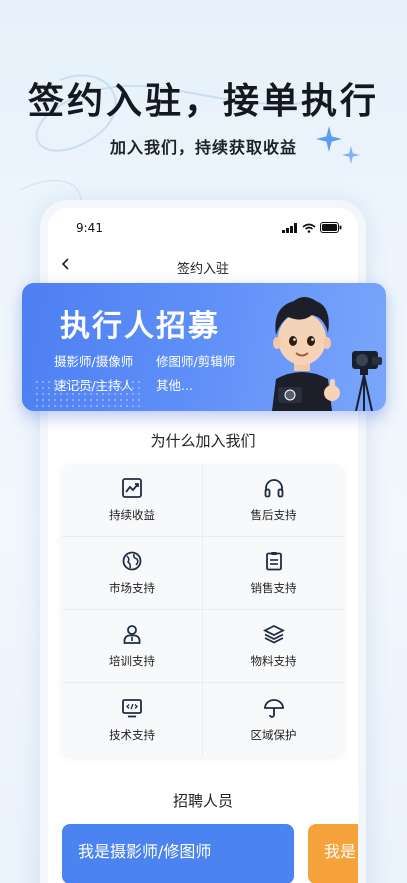 The image size is (407, 883). I want to click on clipboard-icon, so click(273, 561).